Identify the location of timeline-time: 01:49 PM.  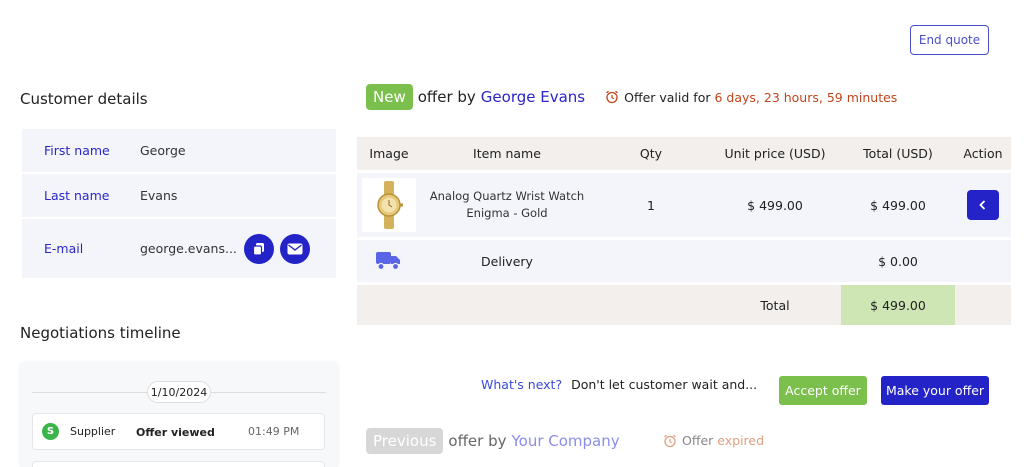
(274, 431).